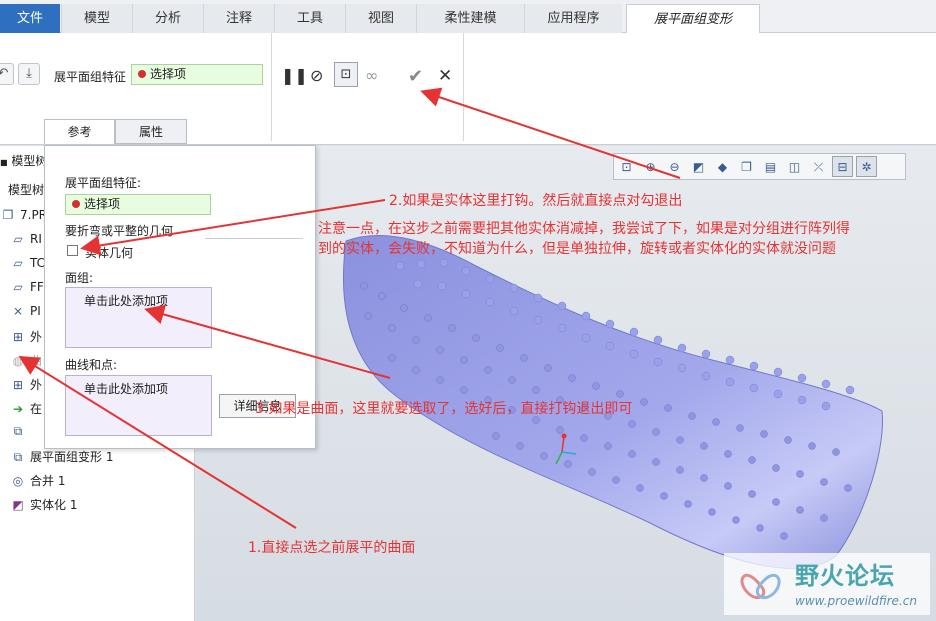 This screenshot has height=621, width=936. Describe the element at coordinates (267, 341) in the screenshot. I see `arrow-to-quilts` at that location.